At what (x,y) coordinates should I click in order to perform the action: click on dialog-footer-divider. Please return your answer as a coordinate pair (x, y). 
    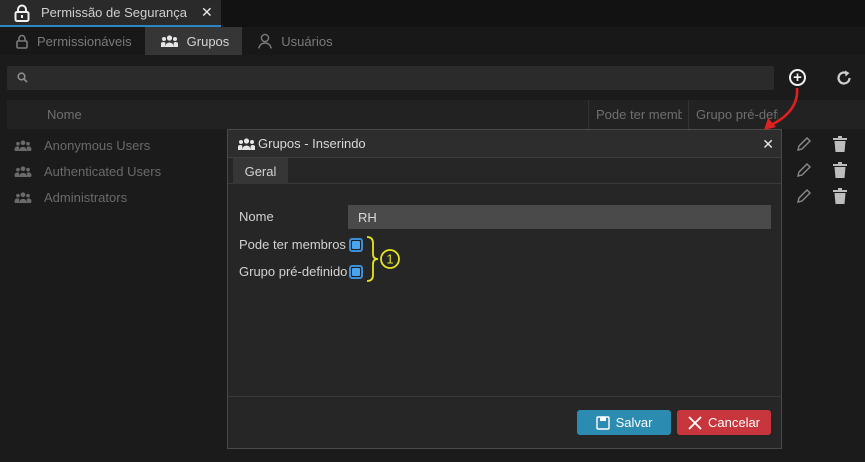
    Looking at the image, I should click on (504, 396).